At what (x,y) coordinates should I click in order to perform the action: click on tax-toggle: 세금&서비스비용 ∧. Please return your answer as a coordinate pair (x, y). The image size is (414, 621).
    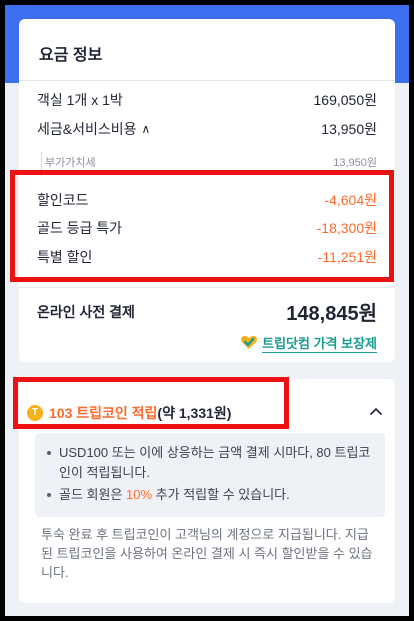
    Looking at the image, I should click on (93, 129).